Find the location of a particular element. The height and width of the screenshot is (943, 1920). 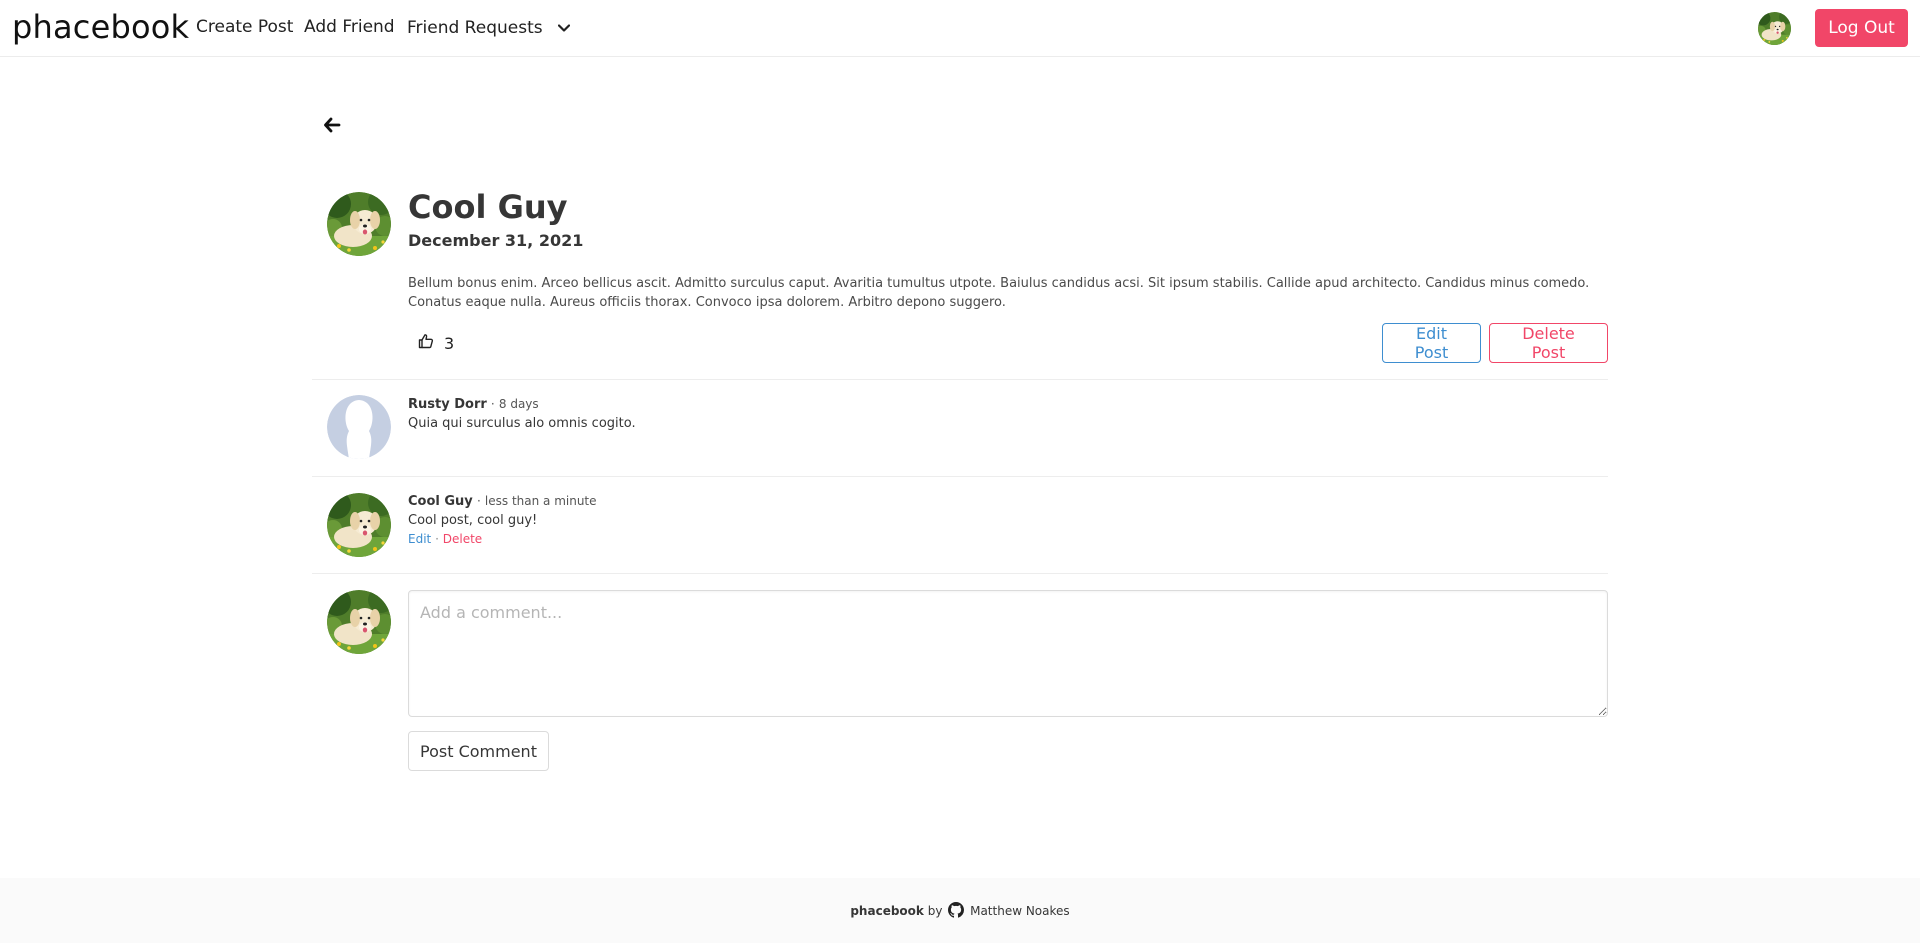

nav-add-friend: Add Friend is located at coordinates (349, 27).